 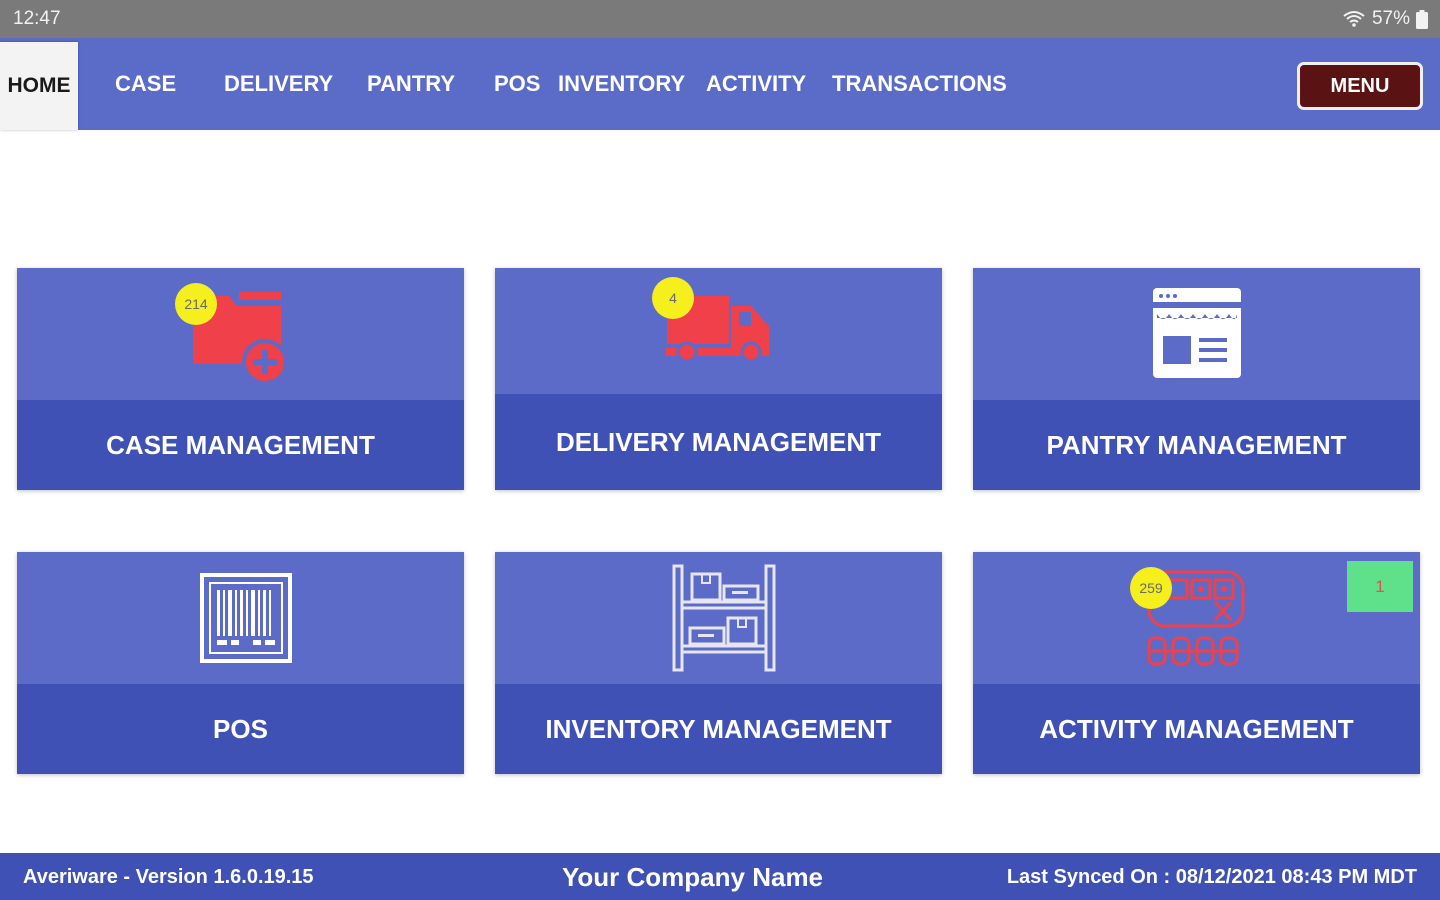 What do you see at coordinates (621, 84) in the screenshot?
I see `tab-inventory: INVENTORY` at bounding box center [621, 84].